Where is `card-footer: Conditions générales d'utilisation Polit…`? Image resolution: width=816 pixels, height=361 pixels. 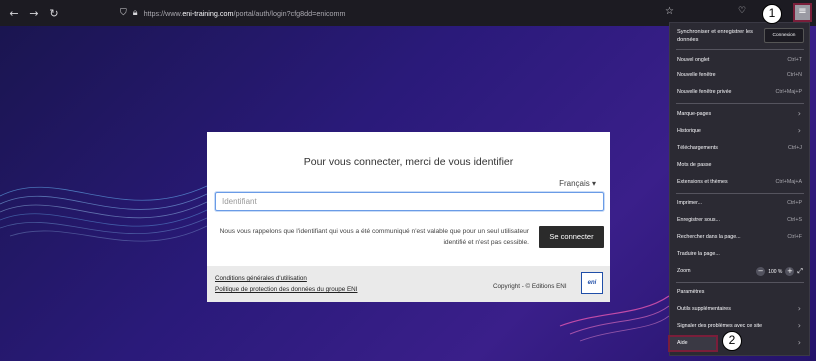 card-footer: Conditions générales d'utilisation Polit… is located at coordinates (408, 284).